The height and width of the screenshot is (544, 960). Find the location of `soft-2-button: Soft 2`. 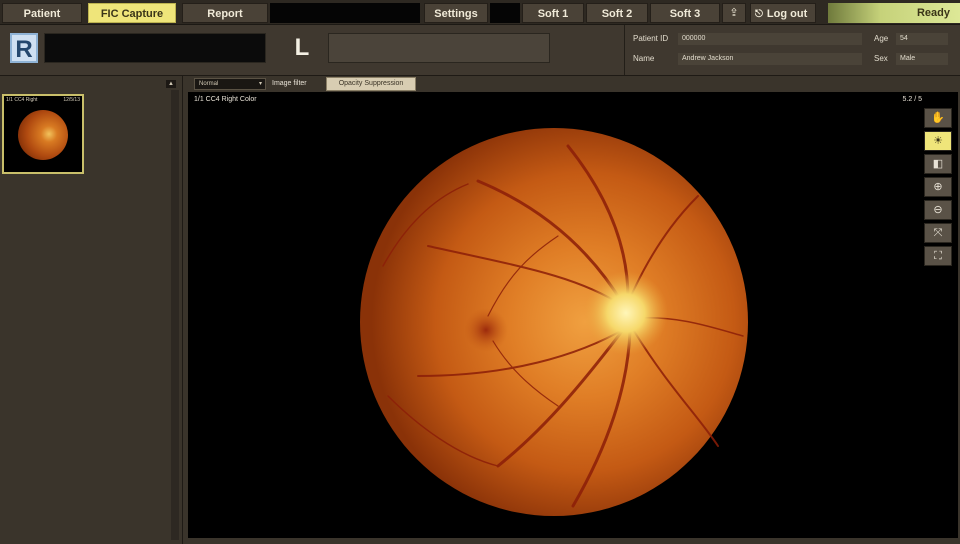

soft-2-button: Soft 2 is located at coordinates (617, 13).